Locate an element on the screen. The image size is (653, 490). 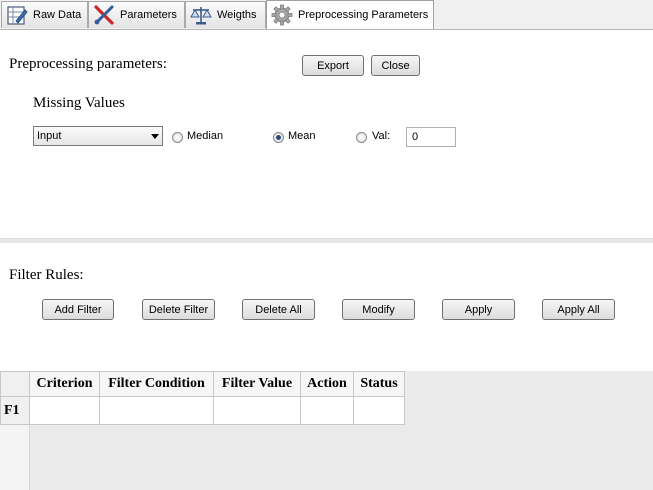
delete-all-button: Delete All is located at coordinates (278, 309).